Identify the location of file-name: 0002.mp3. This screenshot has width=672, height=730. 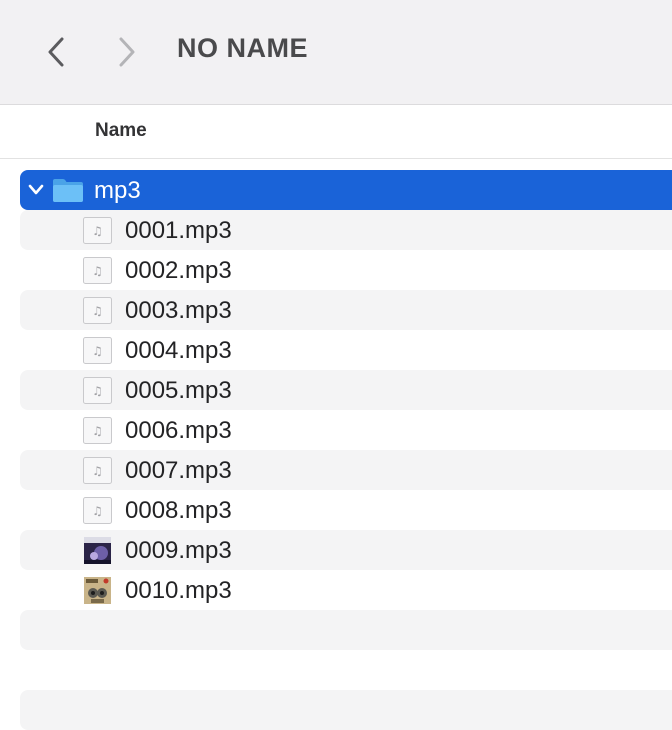
(178, 270).